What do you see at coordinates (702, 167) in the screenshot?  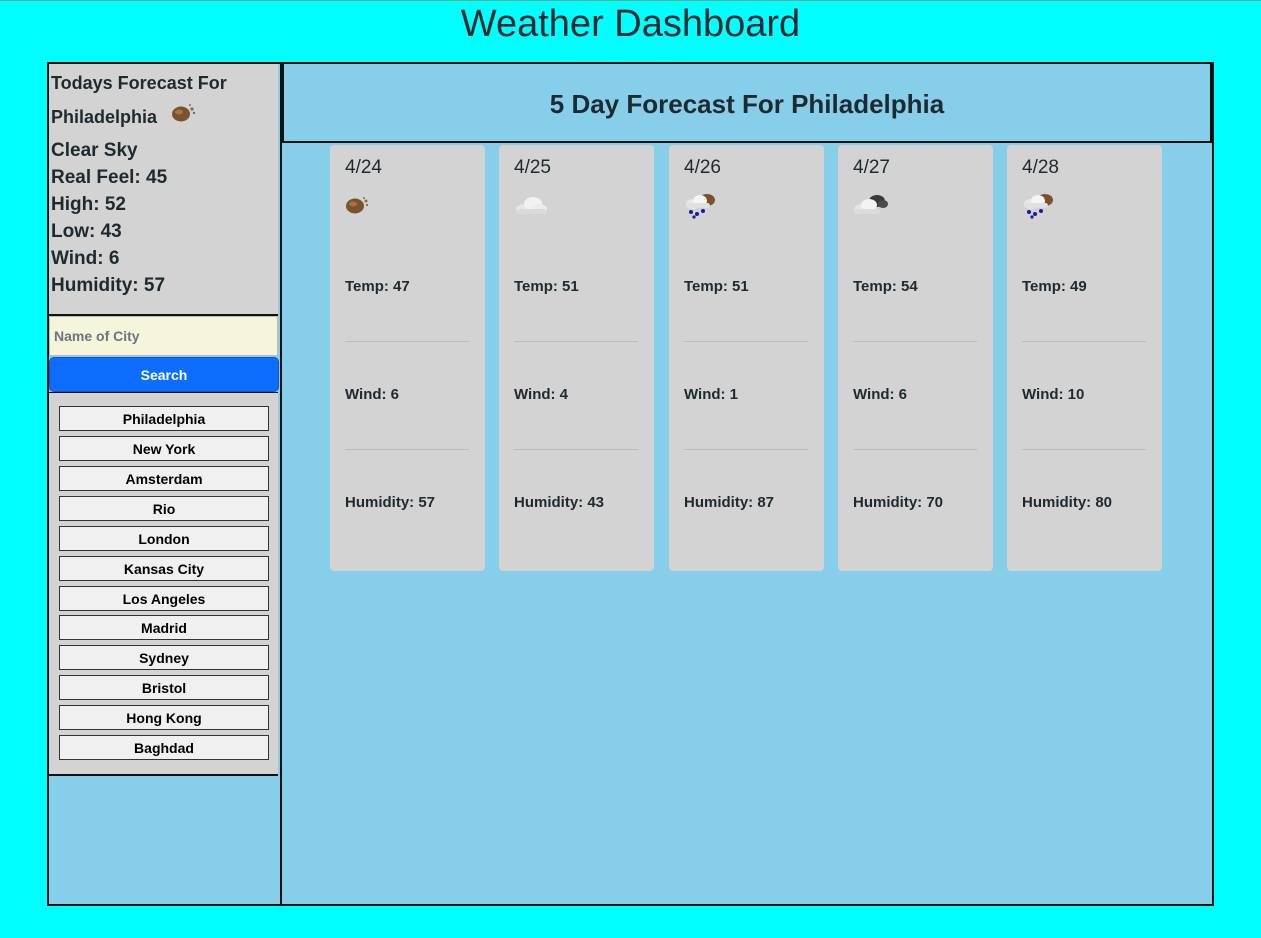 I see `forecast-date: 4/26` at bounding box center [702, 167].